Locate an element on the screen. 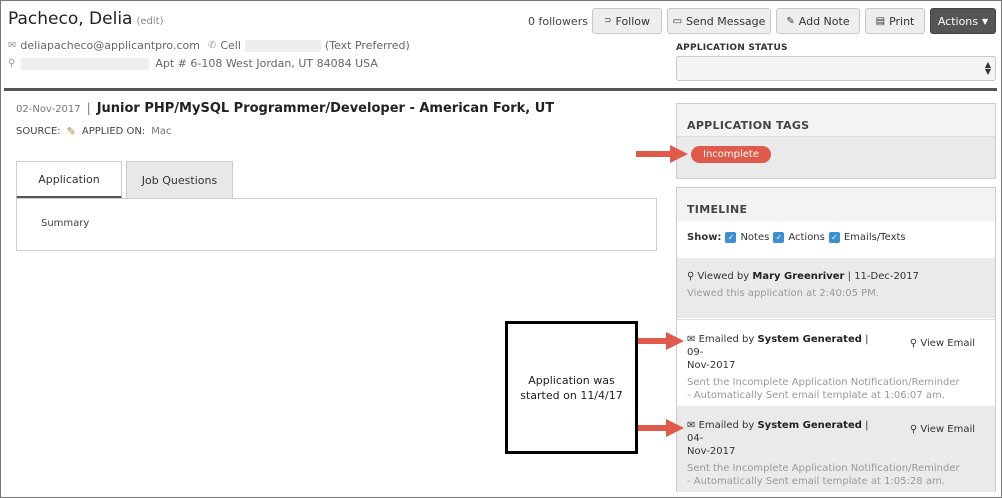 This screenshot has height=498, width=1002. annotation-callout: Application was started on 11/4/17 is located at coordinates (571, 387).